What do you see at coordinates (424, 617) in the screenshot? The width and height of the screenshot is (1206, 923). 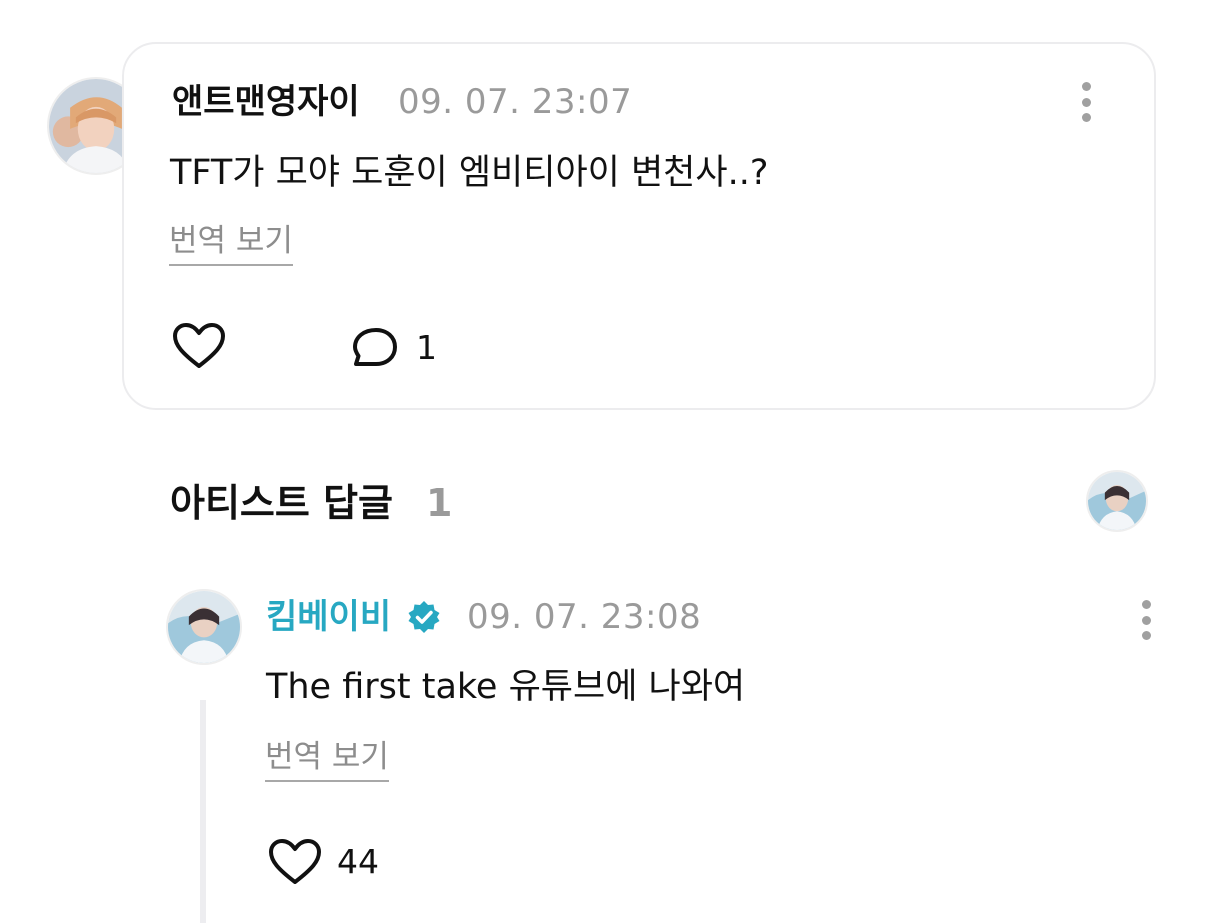 I see `verified-badge-icon` at bounding box center [424, 617].